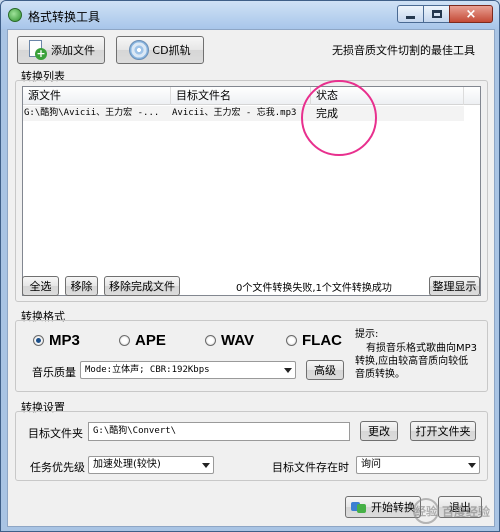 The image size is (500, 532). Describe the element at coordinates (171, 50) in the screenshot. I see `cd-rip-label: CD抓轨` at that location.